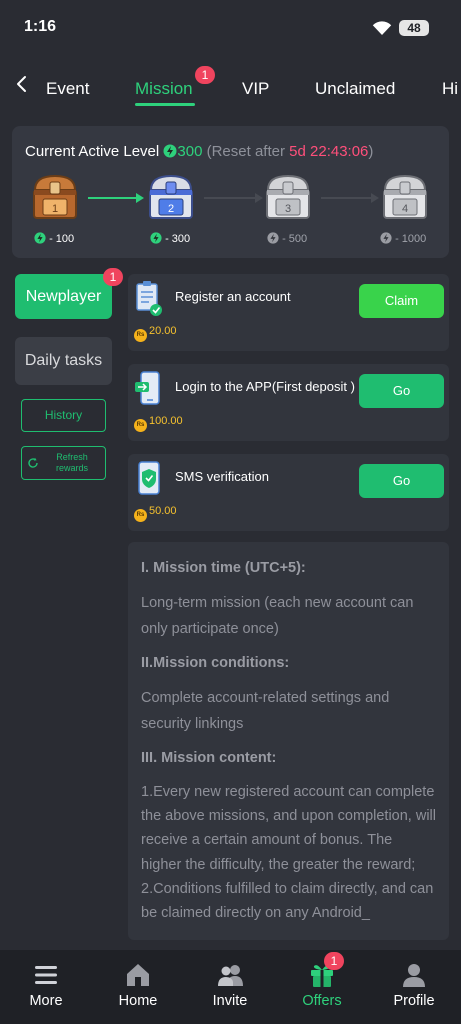 The width and height of the screenshot is (461, 1024). I want to click on mission-badge: 1, so click(205, 75).